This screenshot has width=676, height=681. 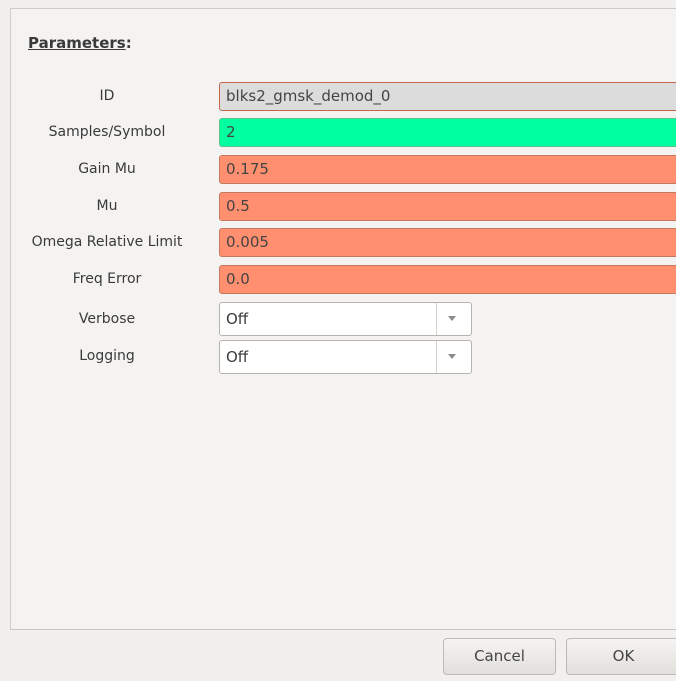 I want to click on verbose-combobox: Off, so click(x=345, y=319).